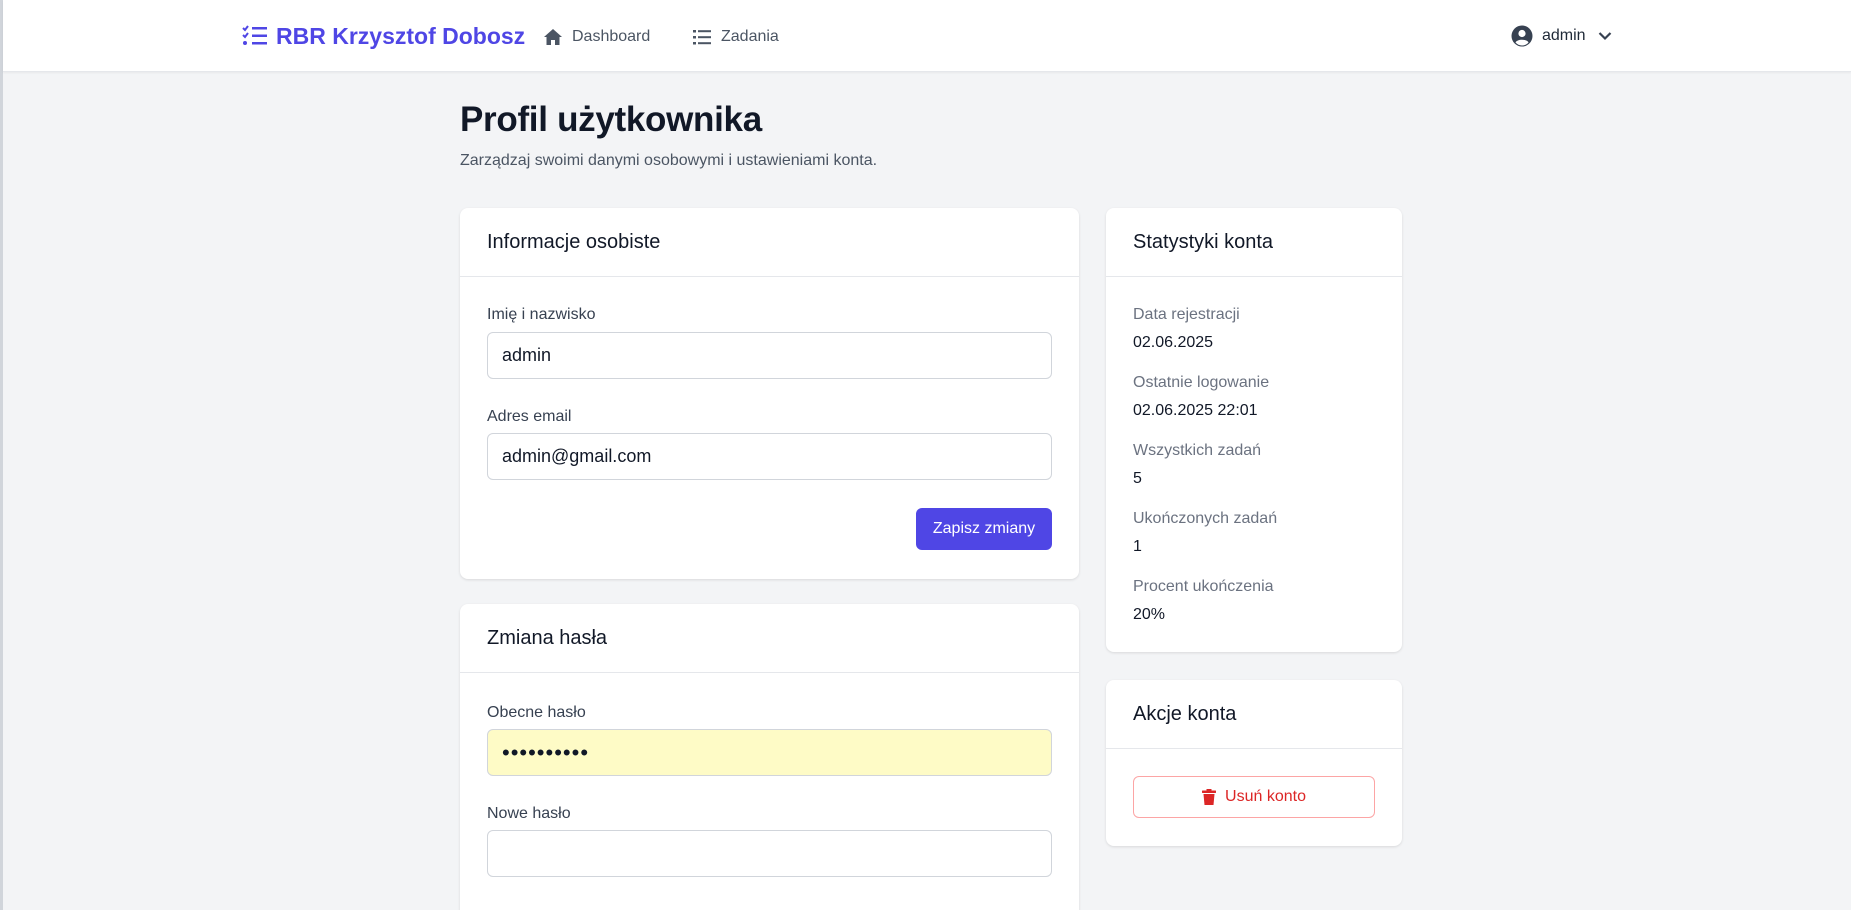 This screenshot has width=1851, height=910. What do you see at coordinates (401, 35) in the screenshot?
I see `brand-name: RBR Krzysztof Dobosz` at bounding box center [401, 35].